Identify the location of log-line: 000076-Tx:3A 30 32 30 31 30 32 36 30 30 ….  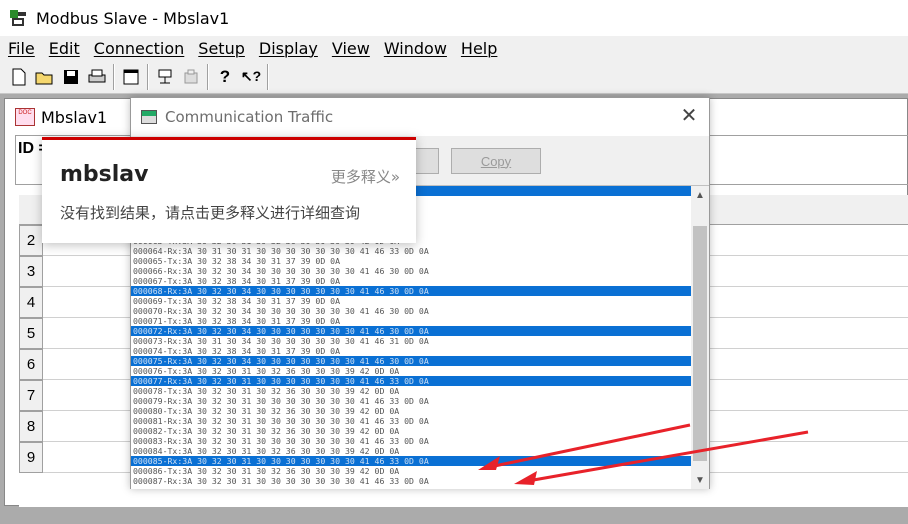
(411, 371).